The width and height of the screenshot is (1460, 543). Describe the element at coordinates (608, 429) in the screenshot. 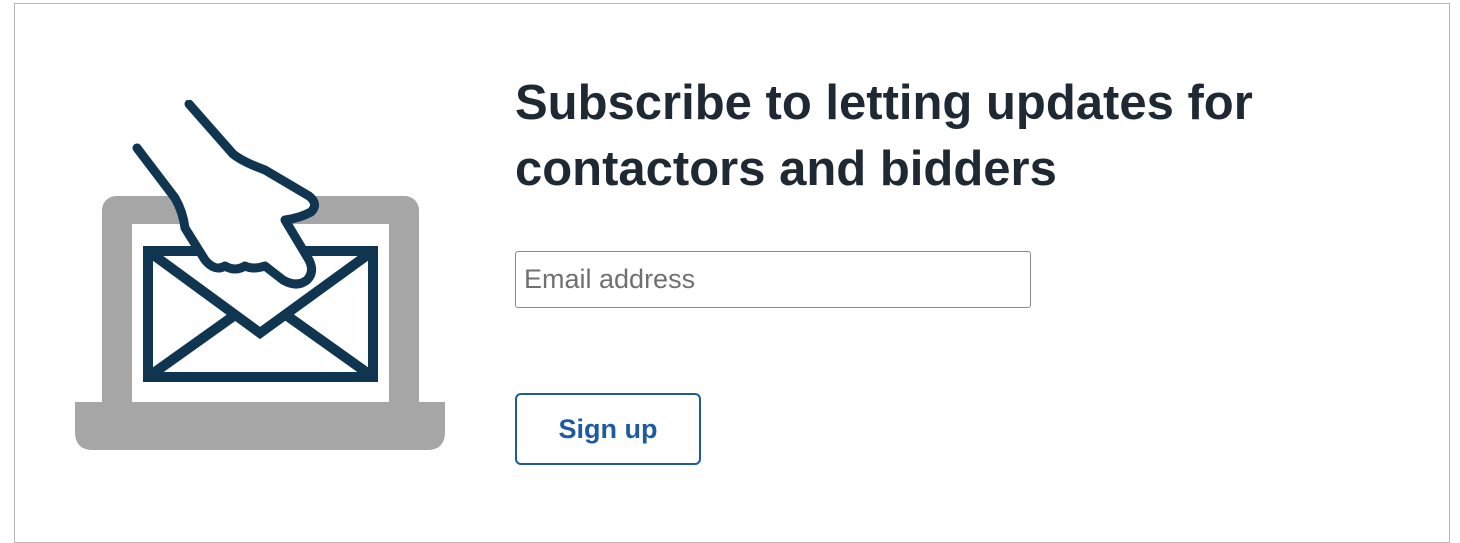

I see `signup-button: Sign up` at that location.